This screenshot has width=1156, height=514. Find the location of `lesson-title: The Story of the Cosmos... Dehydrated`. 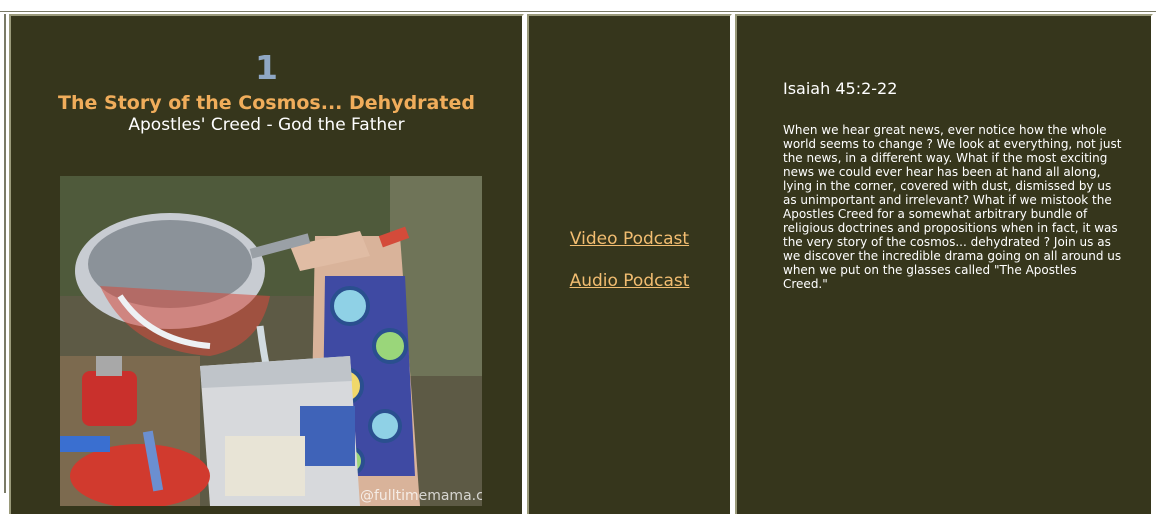

lesson-title: The Story of the Cosmos... Dehydrated is located at coordinates (266, 103).